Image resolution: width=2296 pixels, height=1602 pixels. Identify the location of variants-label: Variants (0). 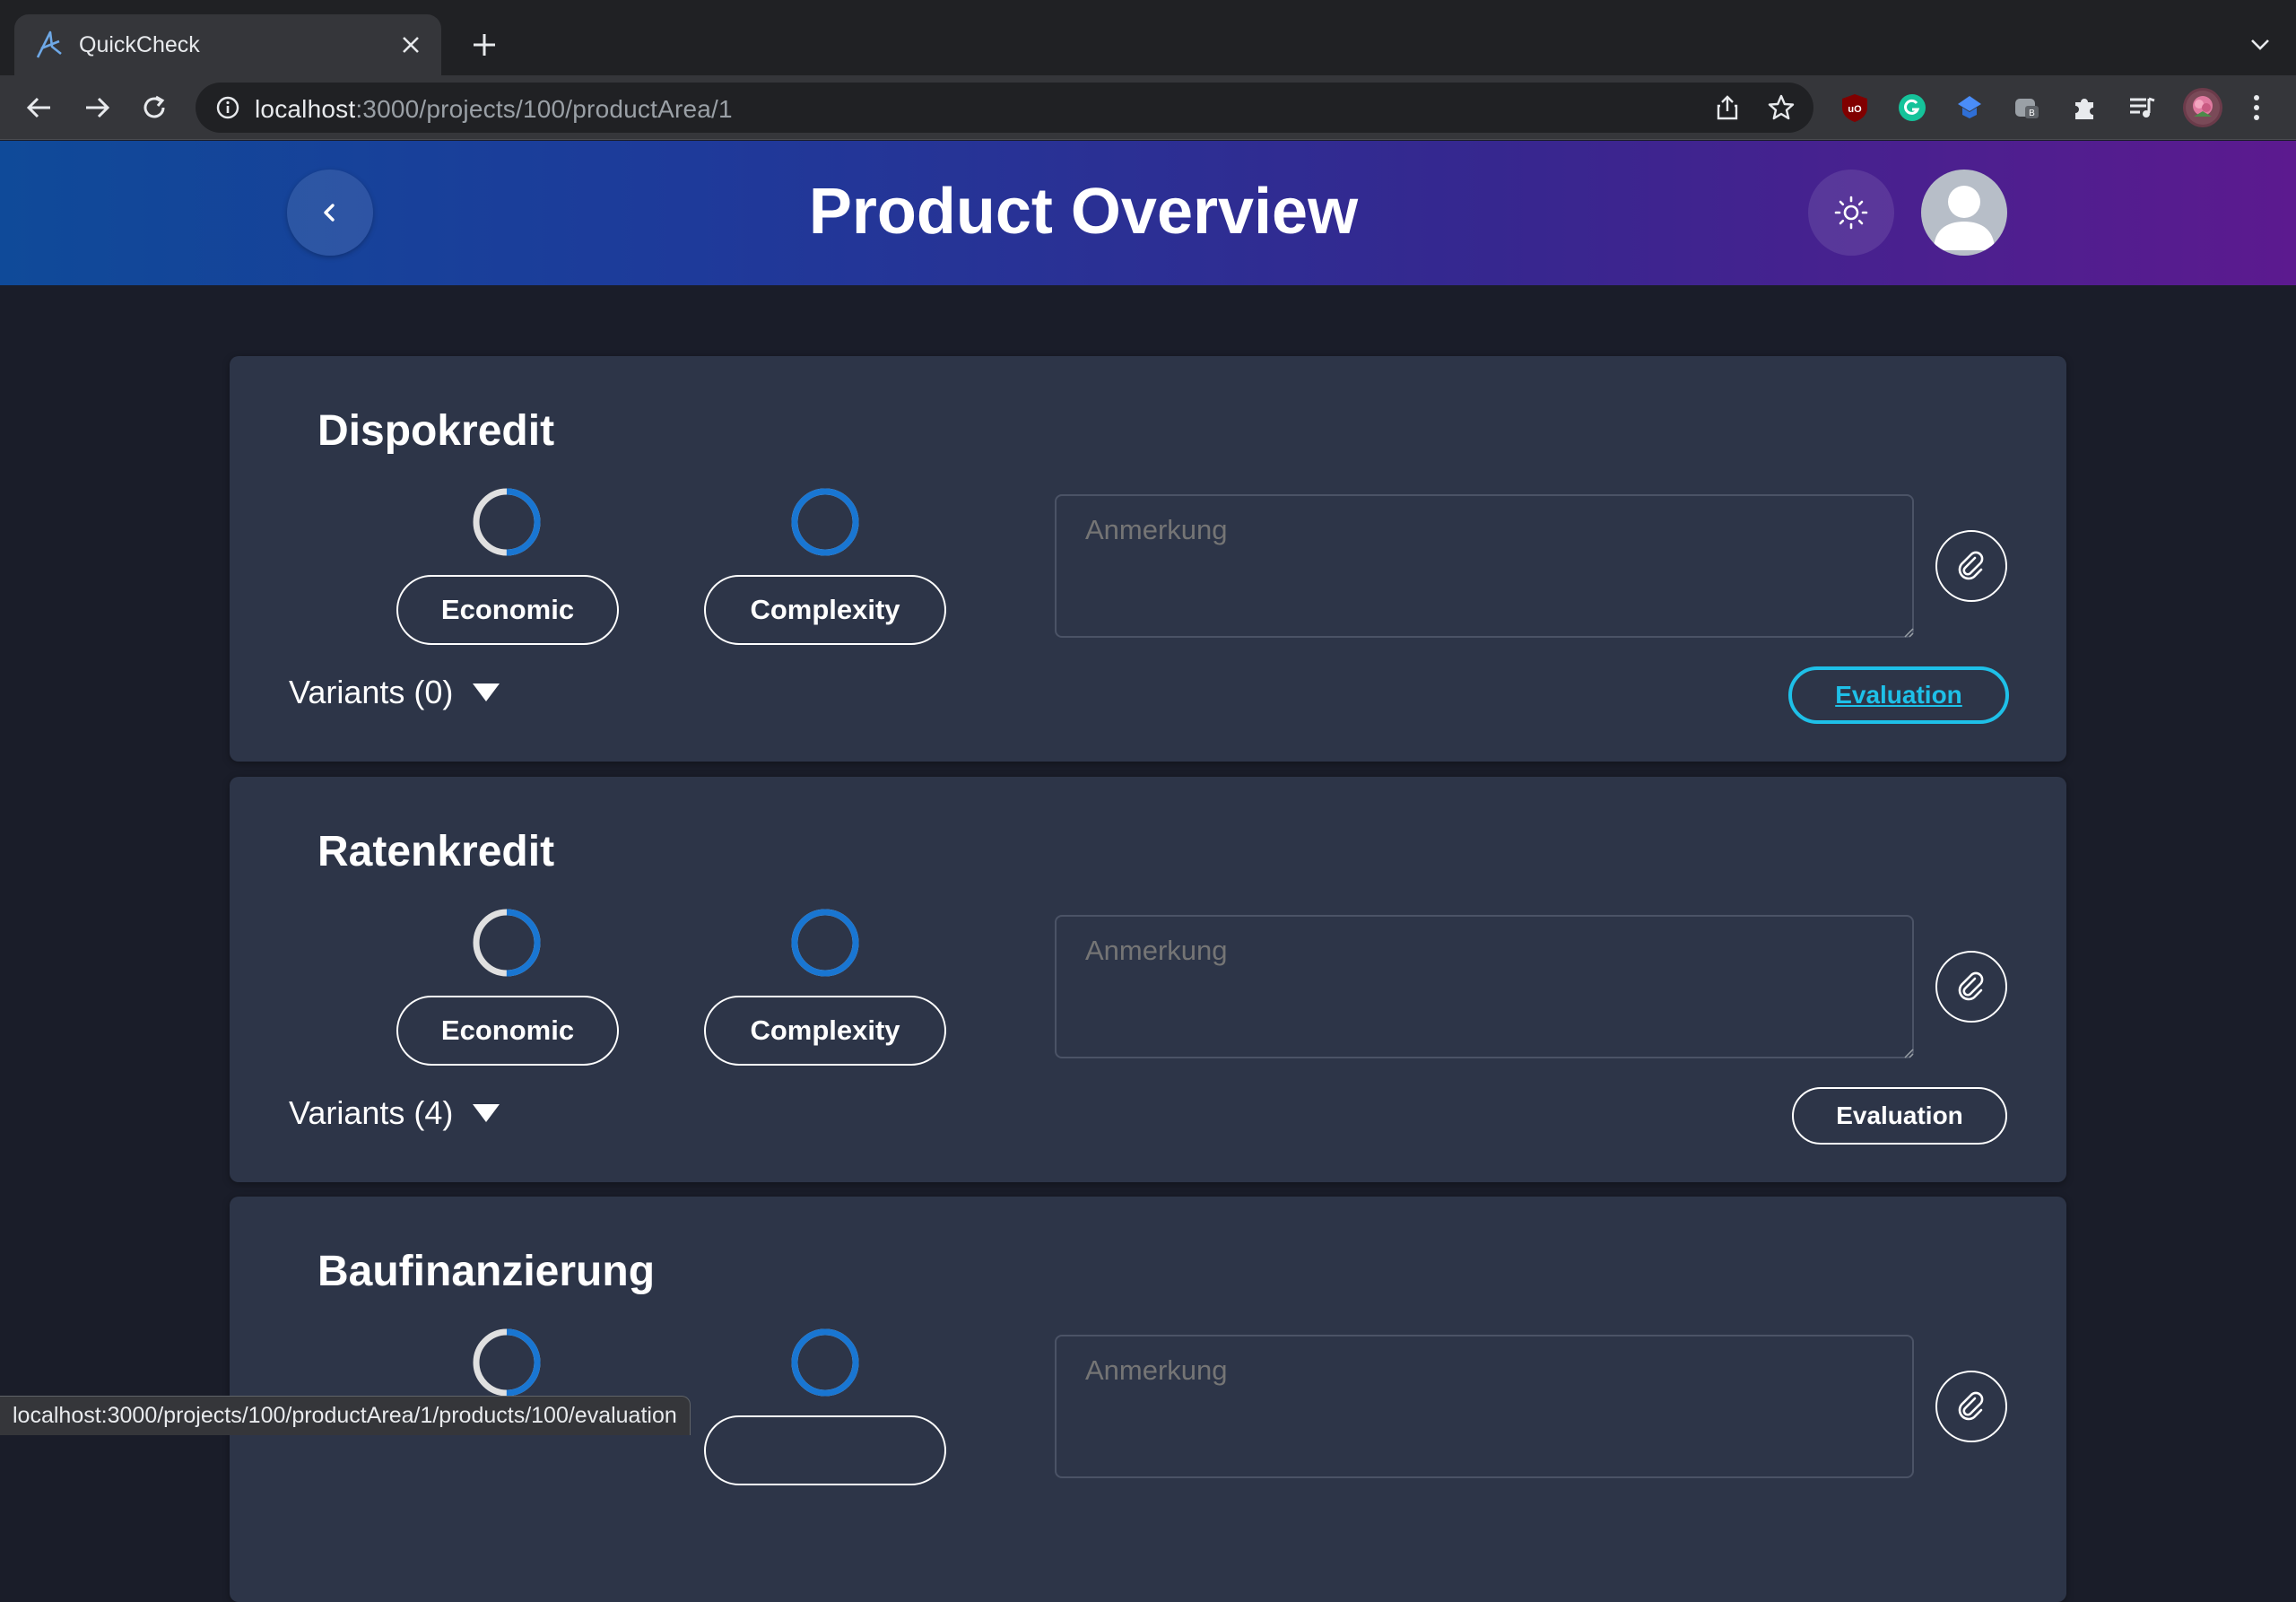
(371, 692).